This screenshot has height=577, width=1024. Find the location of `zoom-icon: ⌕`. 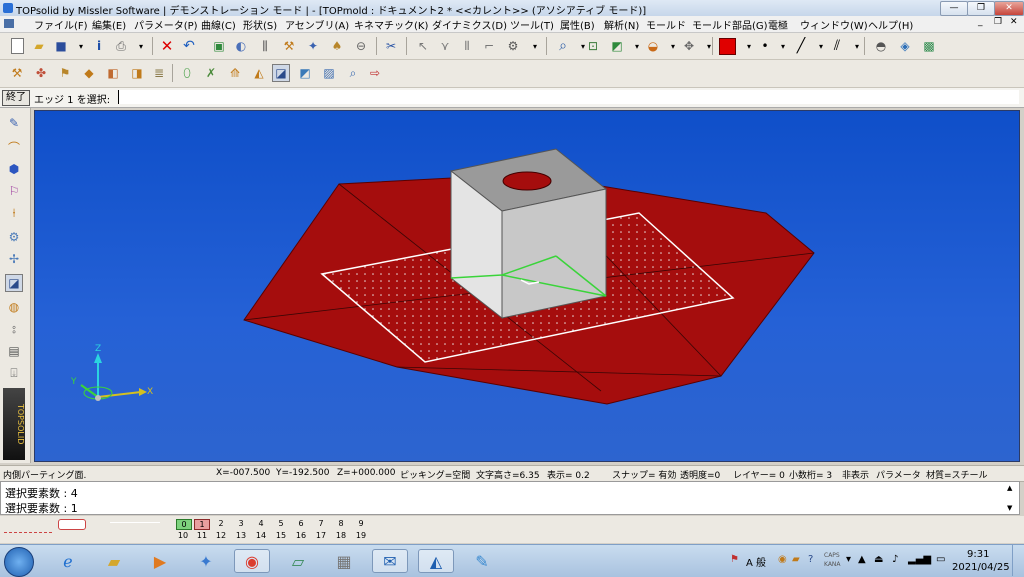

zoom-icon: ⌕ is located at coordinates (563, 46).